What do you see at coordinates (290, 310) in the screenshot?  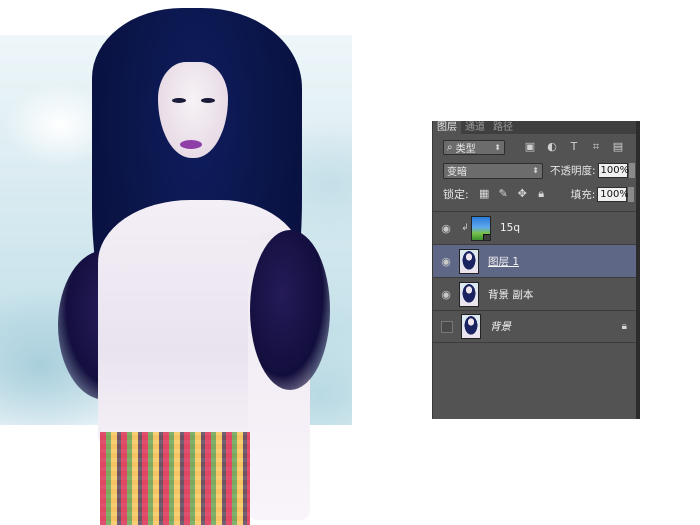 I see `photo-hair-curls-right` at bounding box center [290, 310].